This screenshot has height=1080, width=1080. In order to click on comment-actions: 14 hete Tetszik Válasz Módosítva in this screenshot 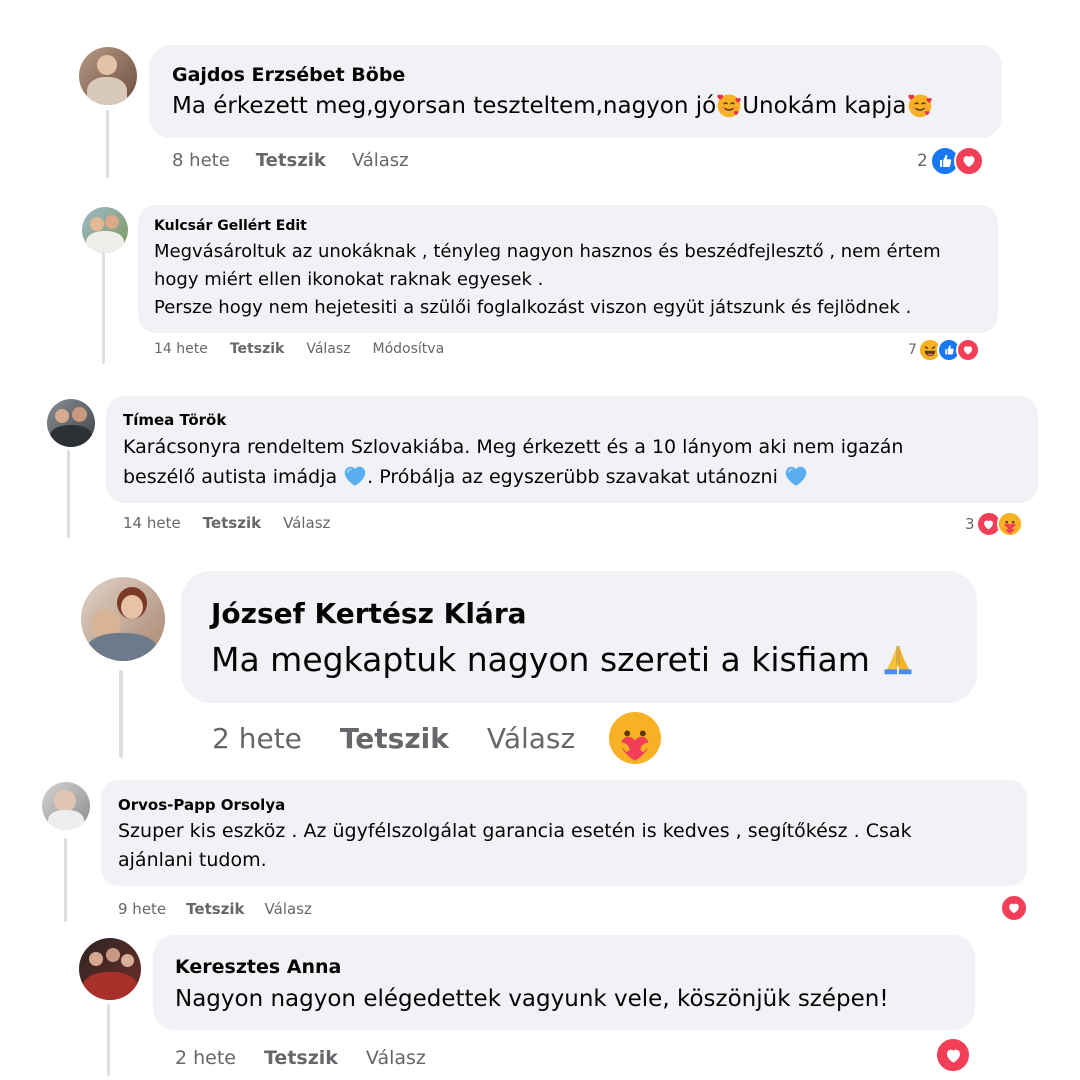, I will do `click(312, 349)`.